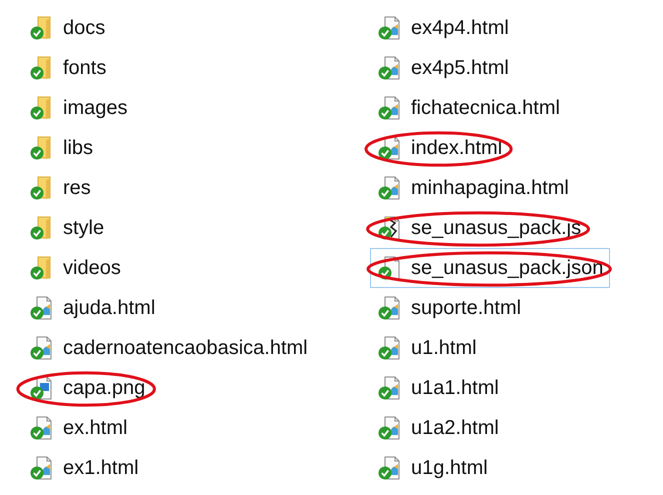 This screenshot has width=663, height=495. What do you see at coordinates (78, 428) in the screenshot?
I see `file-item: ex.html` at bounding box center [78, 428].